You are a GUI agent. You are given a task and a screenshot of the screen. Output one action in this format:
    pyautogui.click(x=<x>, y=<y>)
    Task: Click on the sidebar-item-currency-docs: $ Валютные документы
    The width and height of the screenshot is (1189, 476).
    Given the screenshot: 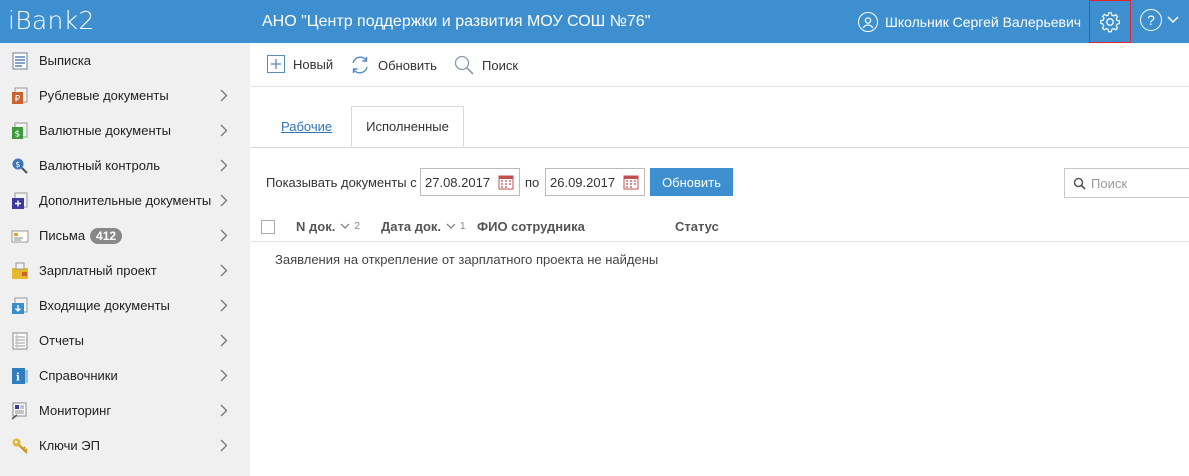 What is the action you would take?
    pyautogui.click(x=125, y=130)
    